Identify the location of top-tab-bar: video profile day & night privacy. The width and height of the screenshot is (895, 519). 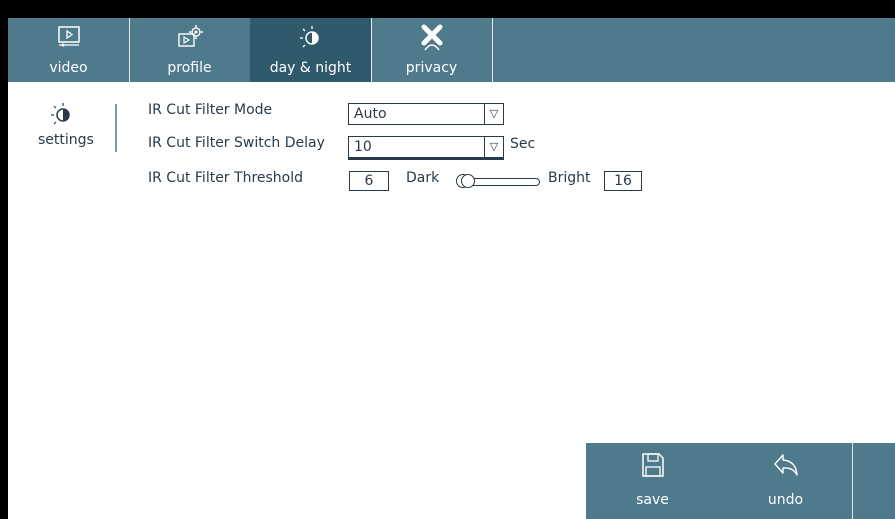
(451, 50).